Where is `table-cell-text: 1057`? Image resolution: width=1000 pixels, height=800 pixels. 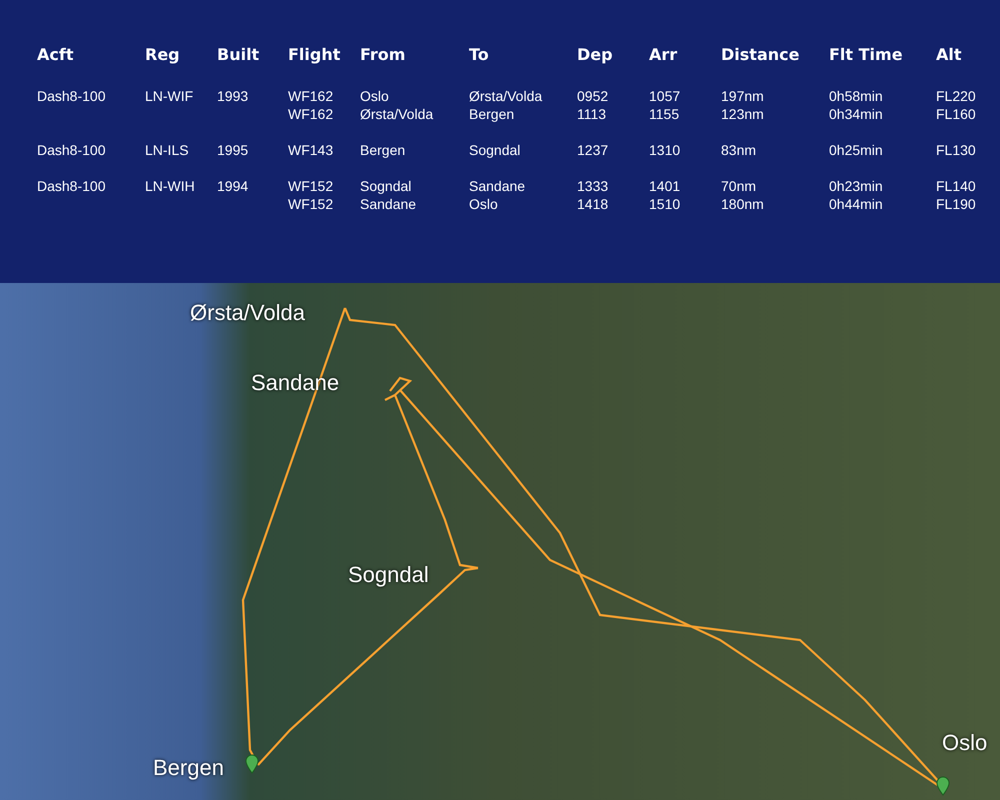 table-cell-text: 1057 is located at coordinates (665, 96).